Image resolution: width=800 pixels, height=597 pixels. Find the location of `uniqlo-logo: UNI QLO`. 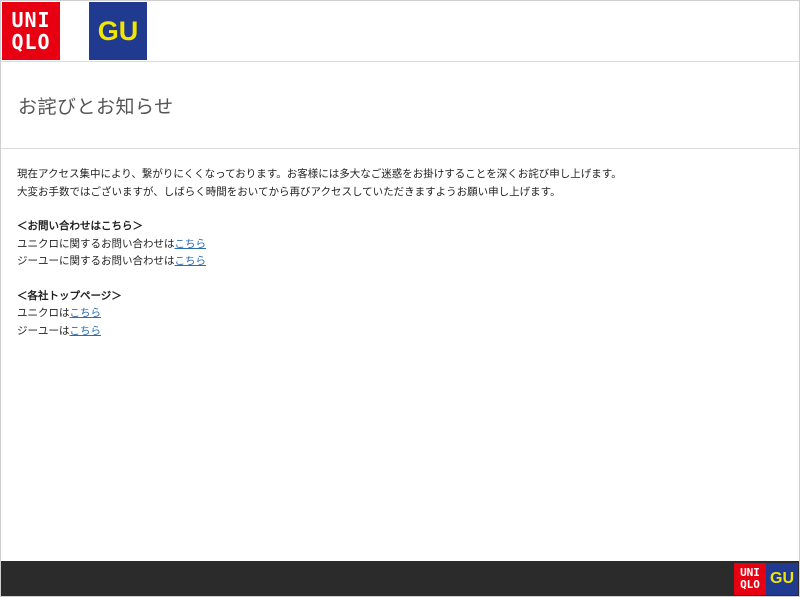

uniqlo-logo: UNI QLO is located at coordinates (31, 31).